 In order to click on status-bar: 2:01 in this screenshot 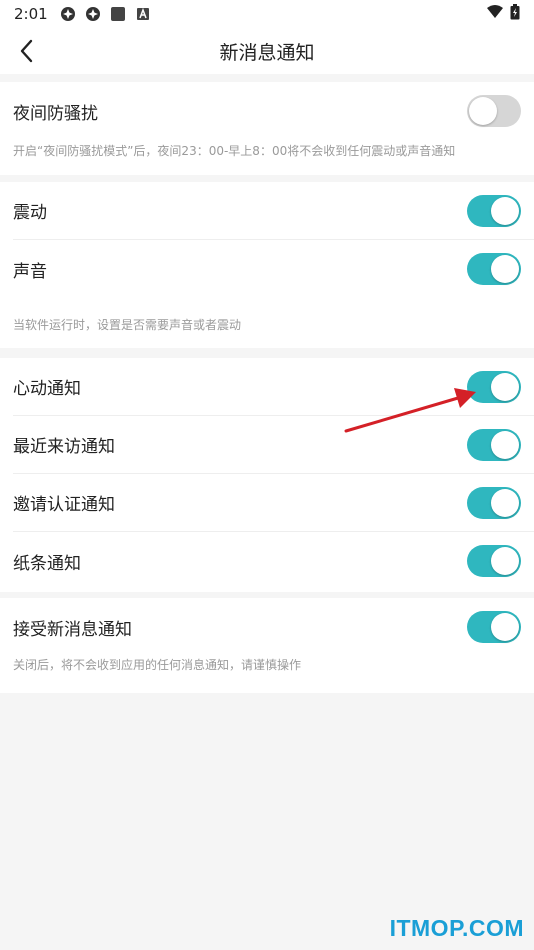, I will do `click(267, 14)`.